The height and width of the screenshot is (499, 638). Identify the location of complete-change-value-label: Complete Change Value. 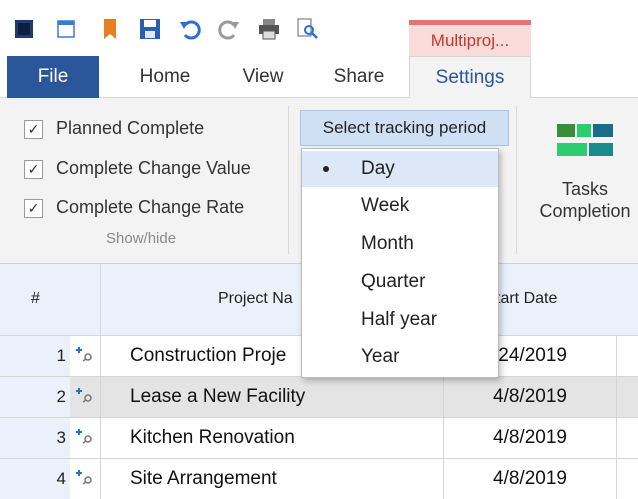
(153, 168).